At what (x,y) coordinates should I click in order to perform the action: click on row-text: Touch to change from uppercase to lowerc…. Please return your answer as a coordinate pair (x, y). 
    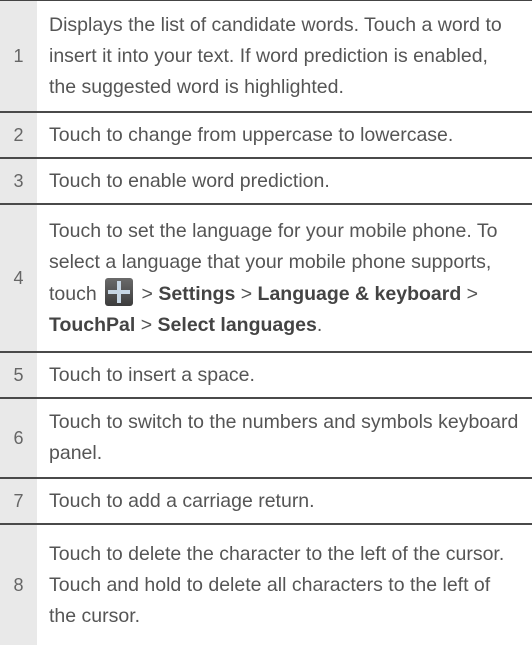
    Looking at the image, I should click on (251, 134).